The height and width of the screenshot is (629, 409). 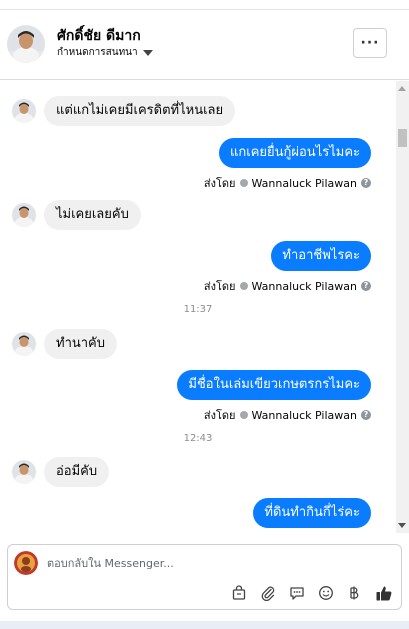 What do you see at coordinates (198, 438) in the screenshot?
I see `timestamp-divider: 12:43` at bounding box center [198, 438].